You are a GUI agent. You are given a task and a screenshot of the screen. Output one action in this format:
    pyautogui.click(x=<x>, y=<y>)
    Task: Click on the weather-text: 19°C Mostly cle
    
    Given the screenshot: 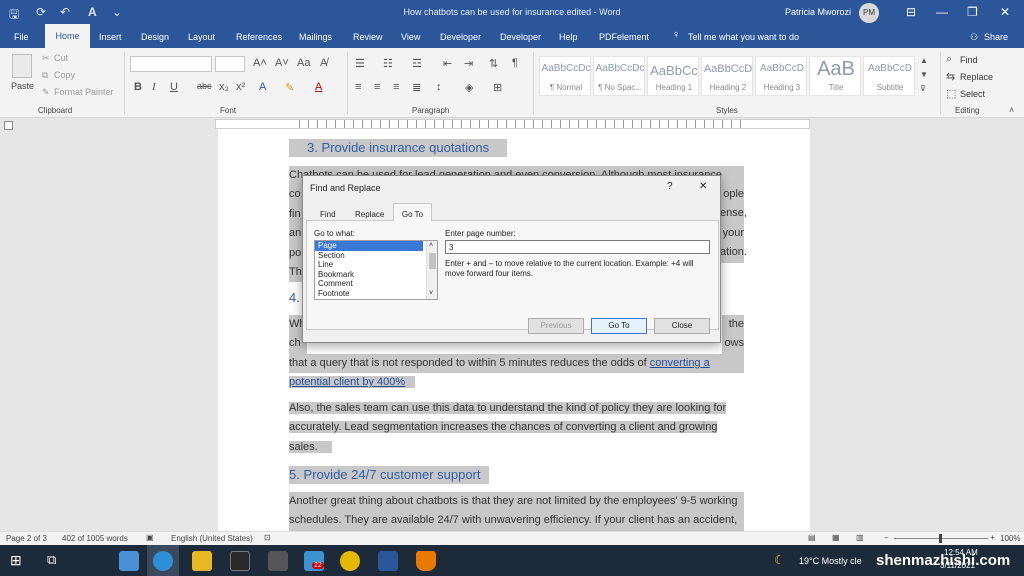 What is the action you would take?
    pyautogui.click(x=830, y=561)
    